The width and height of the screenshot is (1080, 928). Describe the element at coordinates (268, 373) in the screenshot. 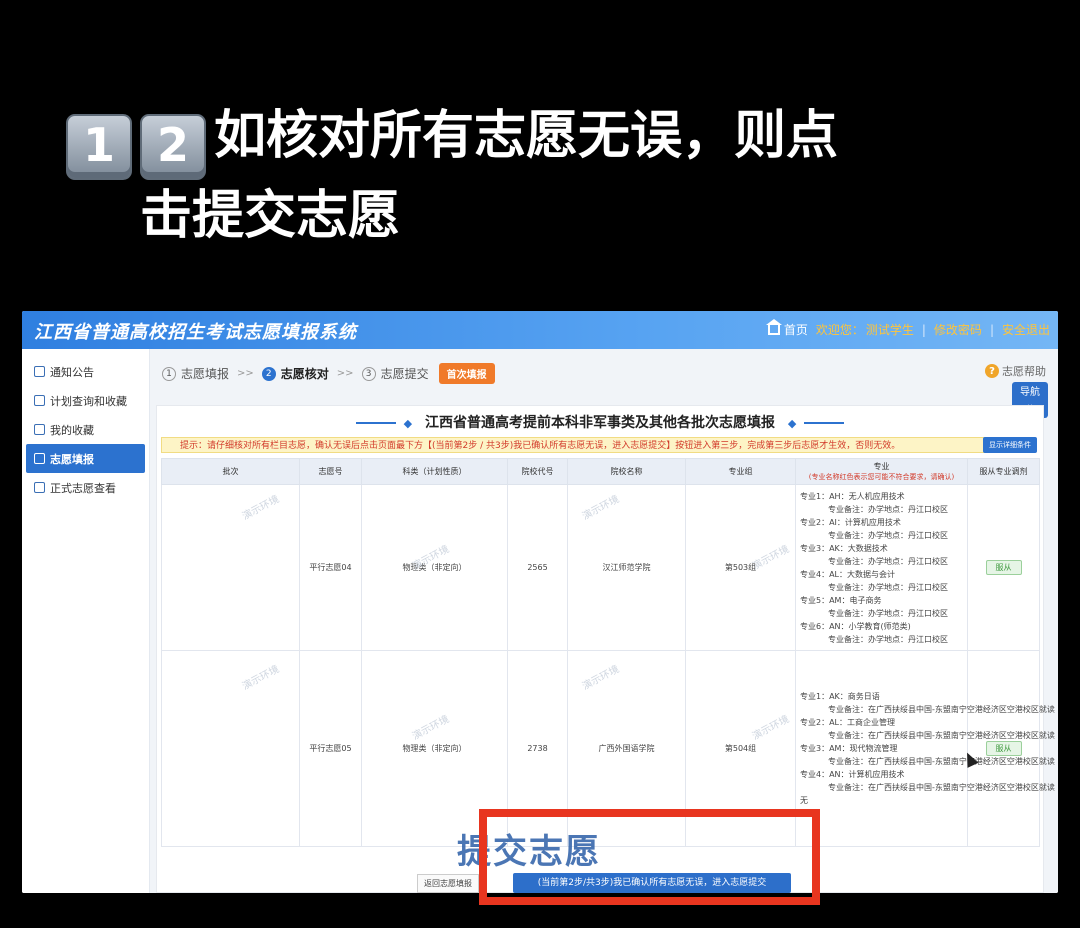

I see `step-2-number: 2` at that location.